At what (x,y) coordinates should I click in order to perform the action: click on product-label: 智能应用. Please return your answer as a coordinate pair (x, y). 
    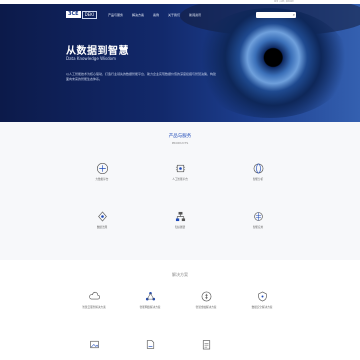
    Looking at the image, I should click on (258, 227).